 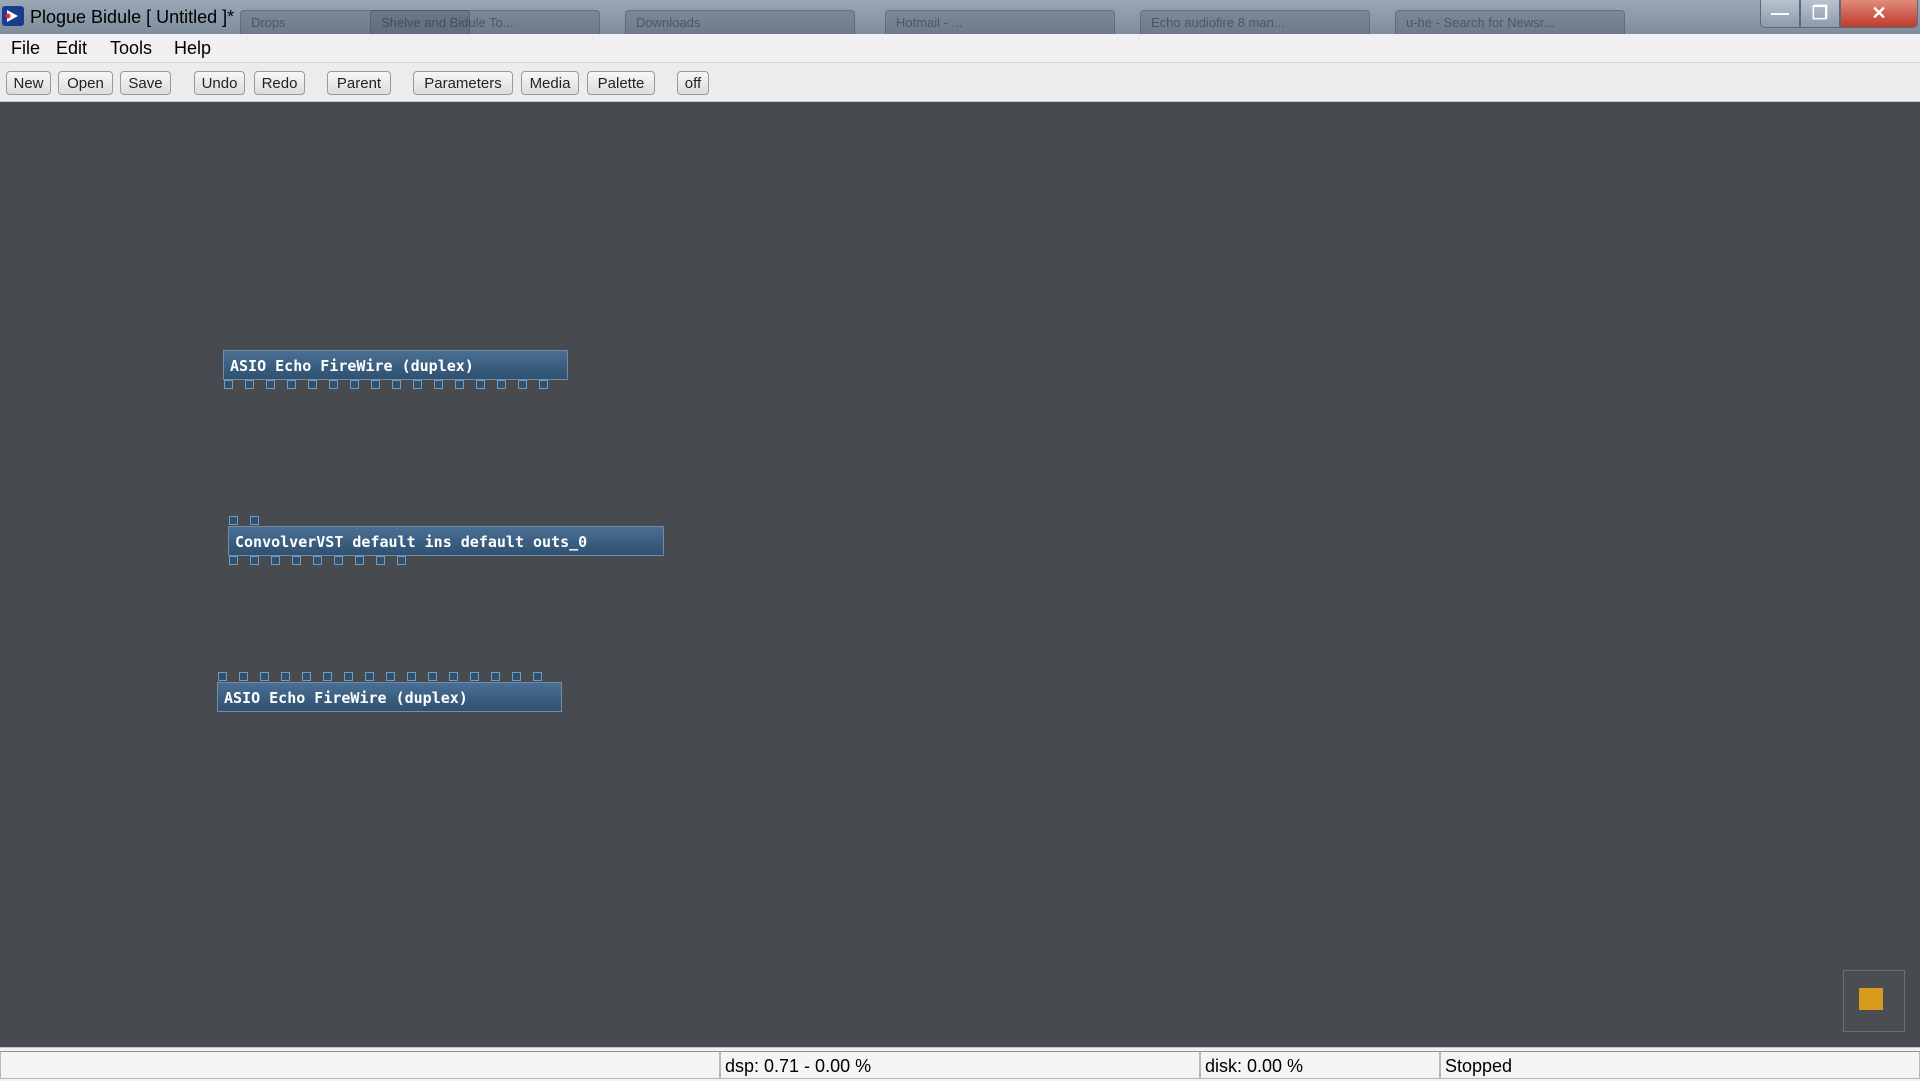 What do you see at coordinates (145, 83) in the screenshot?
I see `save-button: Save` at bounding box center [145, 83].